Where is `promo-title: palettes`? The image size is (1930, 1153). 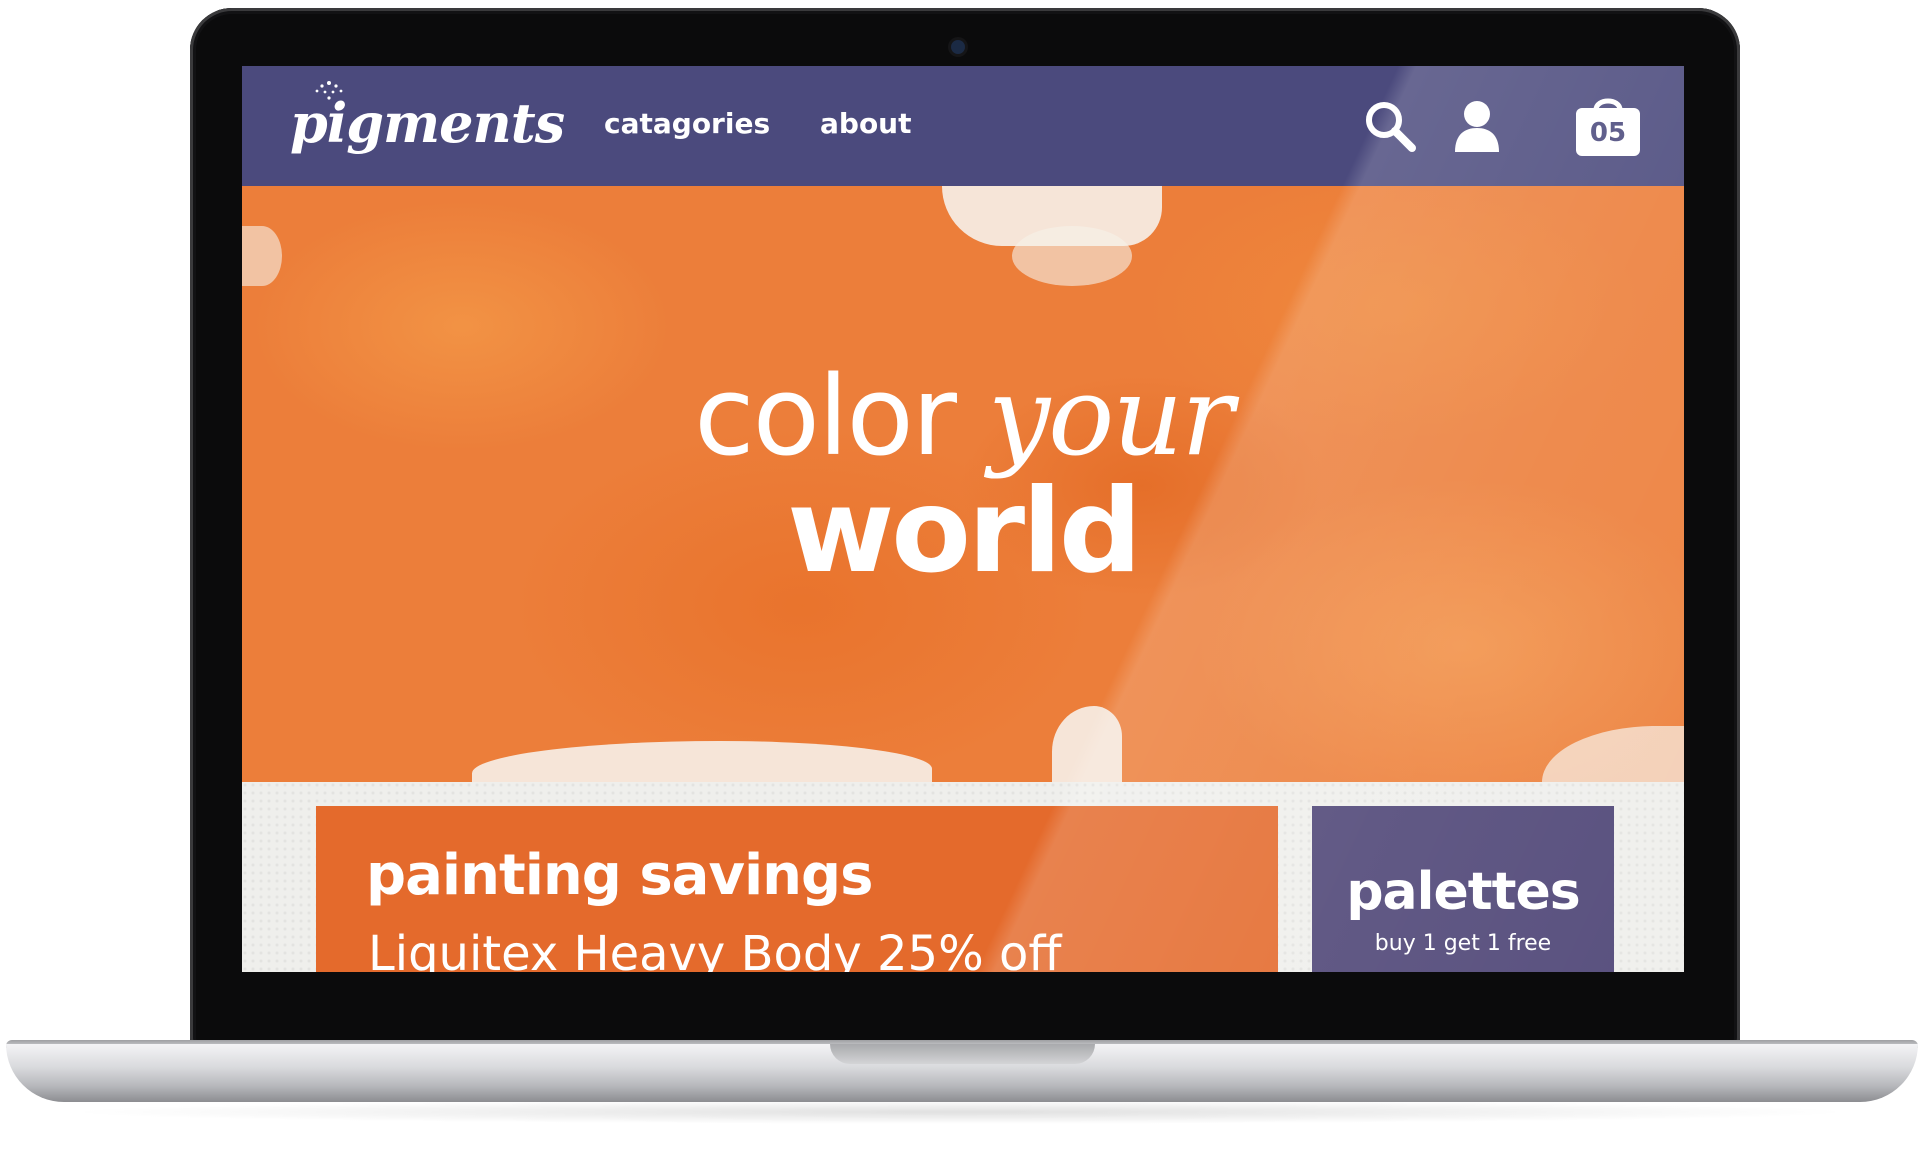 promo-title: palettes is located at coordinates (1463, 892).